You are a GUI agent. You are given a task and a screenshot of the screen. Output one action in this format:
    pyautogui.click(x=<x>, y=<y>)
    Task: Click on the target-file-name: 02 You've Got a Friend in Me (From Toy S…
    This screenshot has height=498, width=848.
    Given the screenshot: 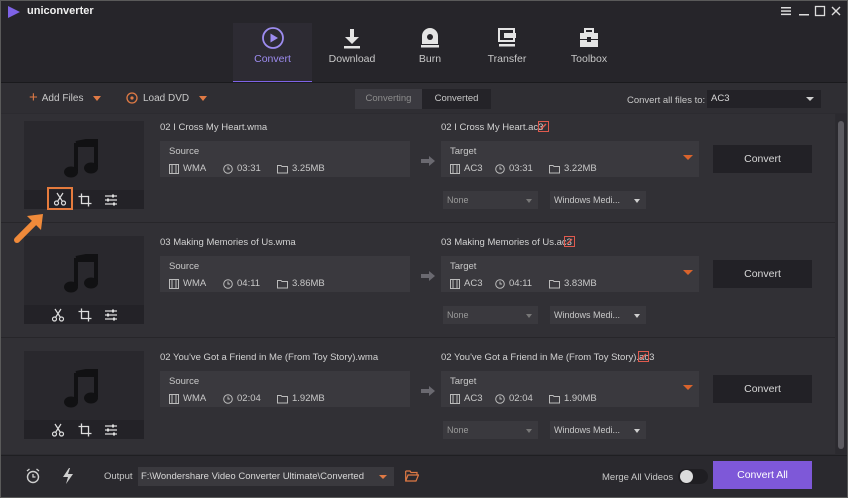 What is the action you would take?
    pyautogui.click(x=548, y=357)
    